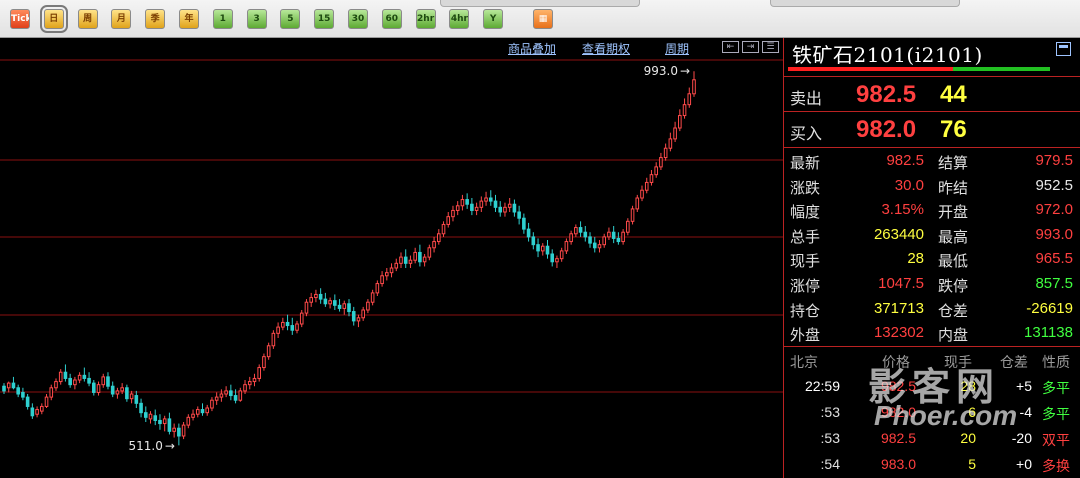 Image resolution: width=1080 pixels, height=478 pixels. What do you see at coordinates (290, 19) in the screenshot?
I see `period-button-min5: 5` at bounding box center [290, 19].